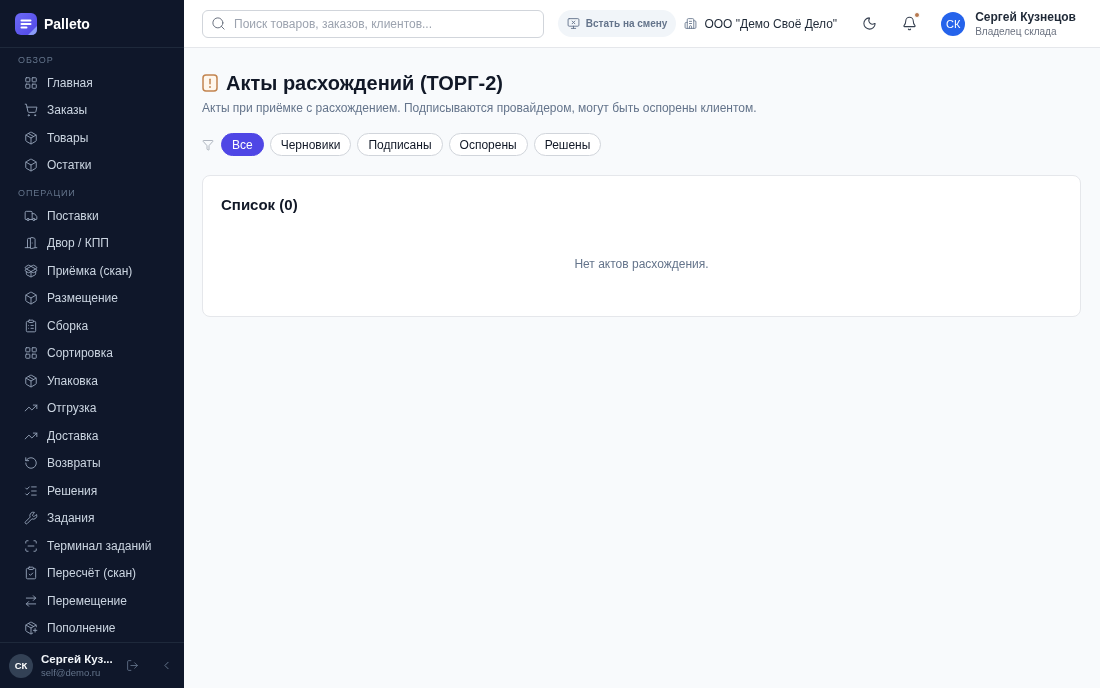 This screenshot has width=1100, height=688. What do you see at coordinates (92, 491) in the screenshot?
I see `nav-item: Решения` at bounding box center [92, 491].